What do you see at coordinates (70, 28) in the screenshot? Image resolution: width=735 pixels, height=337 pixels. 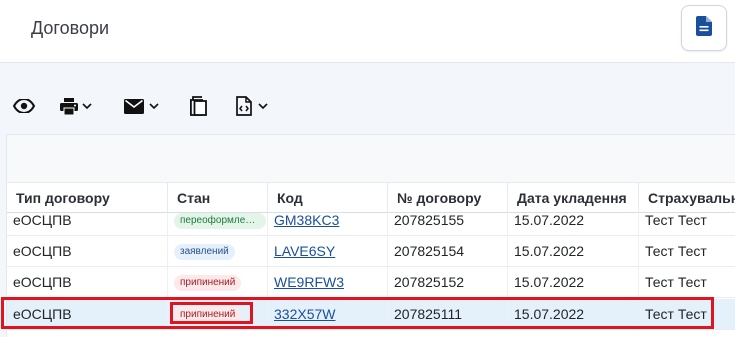 I see `page-title: Договори` at bounding box center [70, 28].